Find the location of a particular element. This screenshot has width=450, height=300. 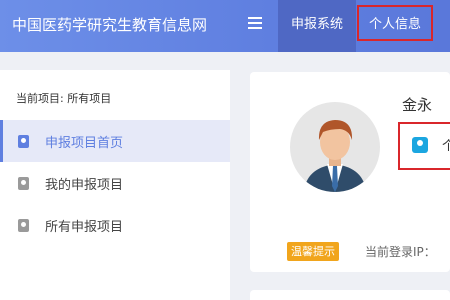

sidebar-item-label: 我的申报项目 is located at coordinates (84, 185).